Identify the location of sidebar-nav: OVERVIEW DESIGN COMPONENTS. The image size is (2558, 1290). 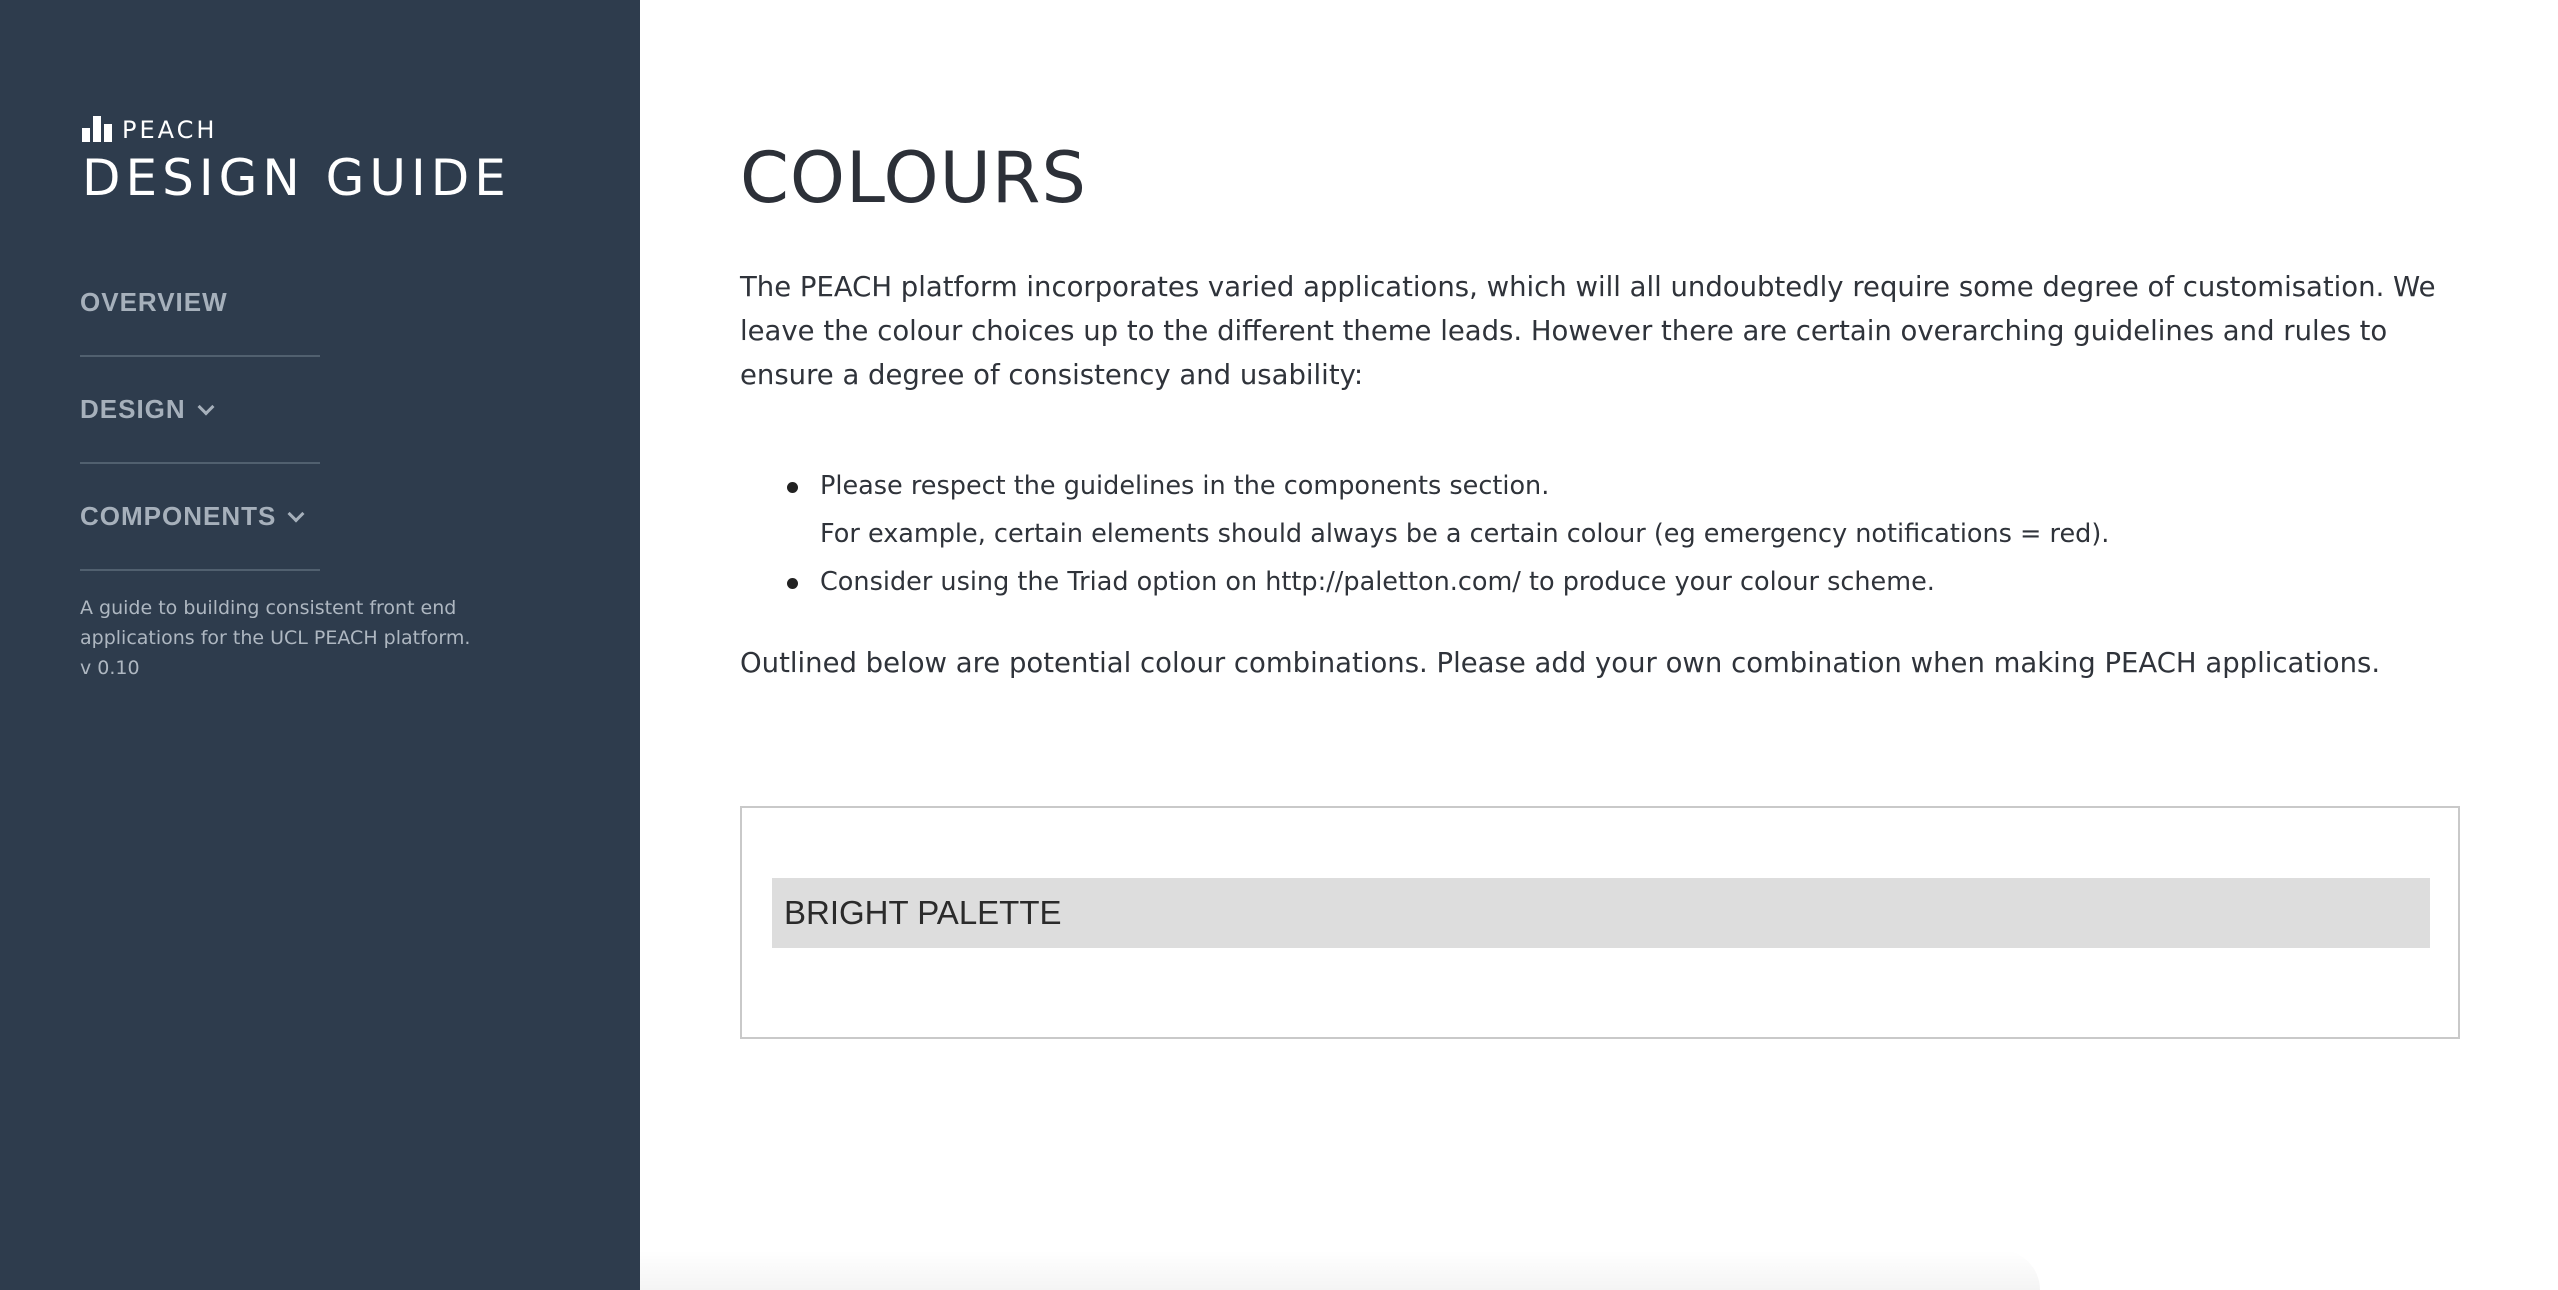
(200, 410).